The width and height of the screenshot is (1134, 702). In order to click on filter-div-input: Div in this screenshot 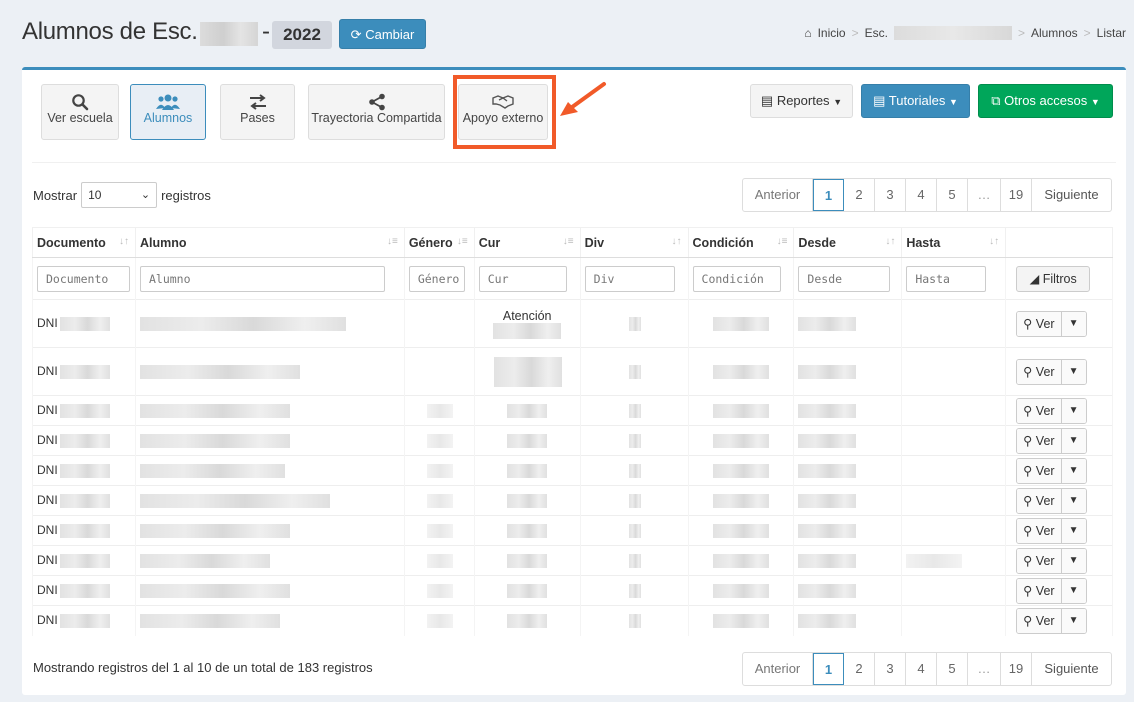, I will do `click(629, 278)`.